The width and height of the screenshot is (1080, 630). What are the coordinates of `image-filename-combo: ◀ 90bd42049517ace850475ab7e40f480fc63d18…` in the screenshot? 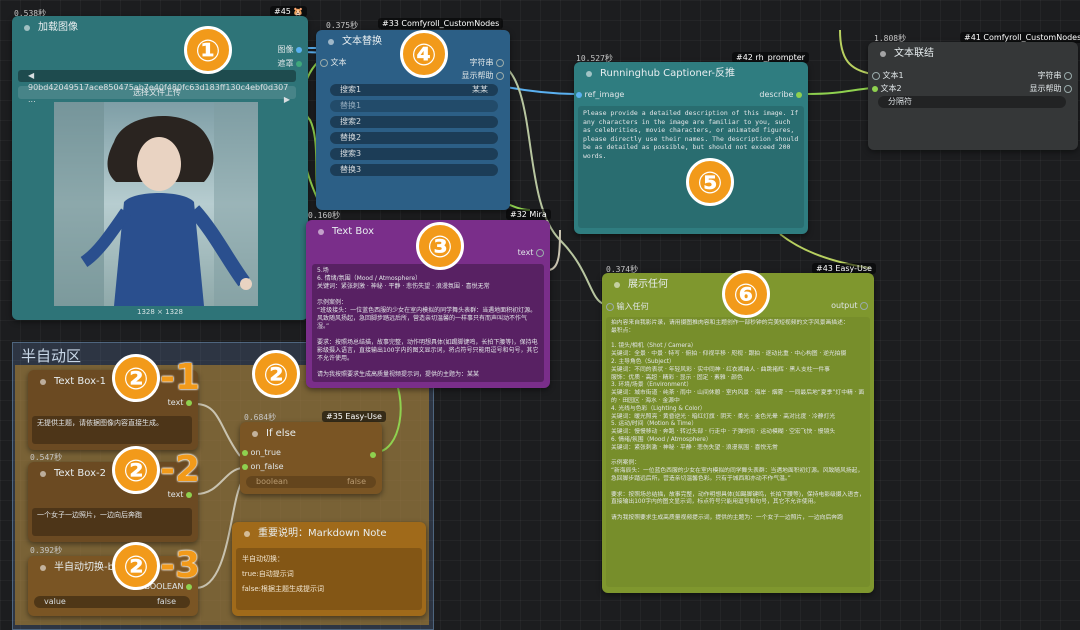 It's located at (157, 87).